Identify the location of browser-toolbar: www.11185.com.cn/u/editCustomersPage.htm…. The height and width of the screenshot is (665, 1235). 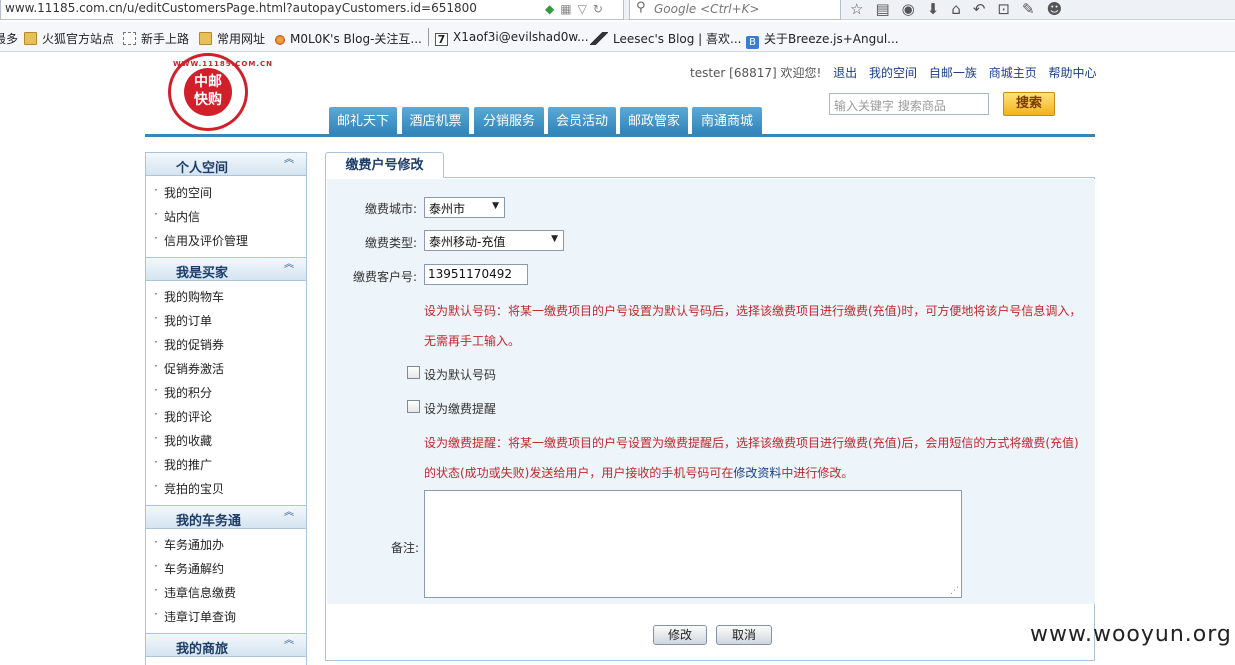
(617, 10).